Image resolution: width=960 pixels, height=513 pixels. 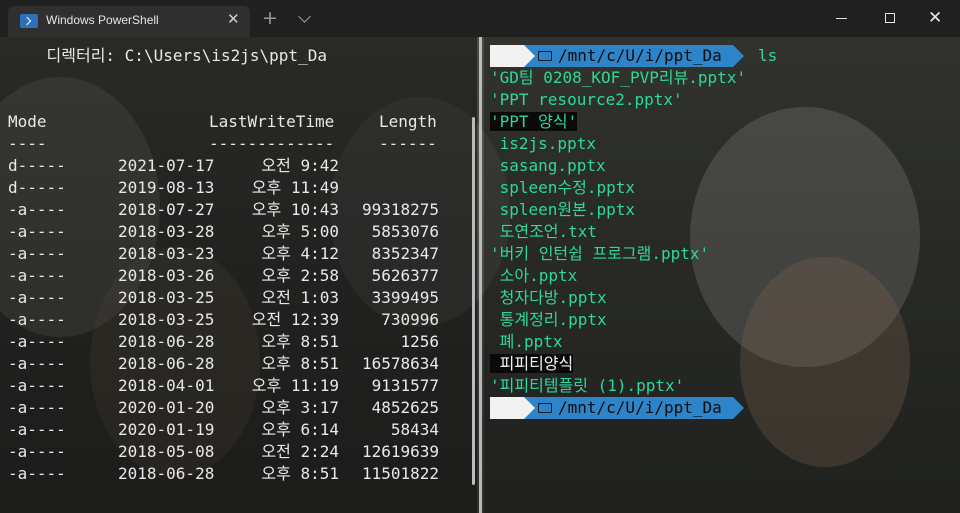 What do you see at coordinates (295, 385) in the screenshot?
I see `entry-time: 오후 11:19` at bounding box center [295, 385].